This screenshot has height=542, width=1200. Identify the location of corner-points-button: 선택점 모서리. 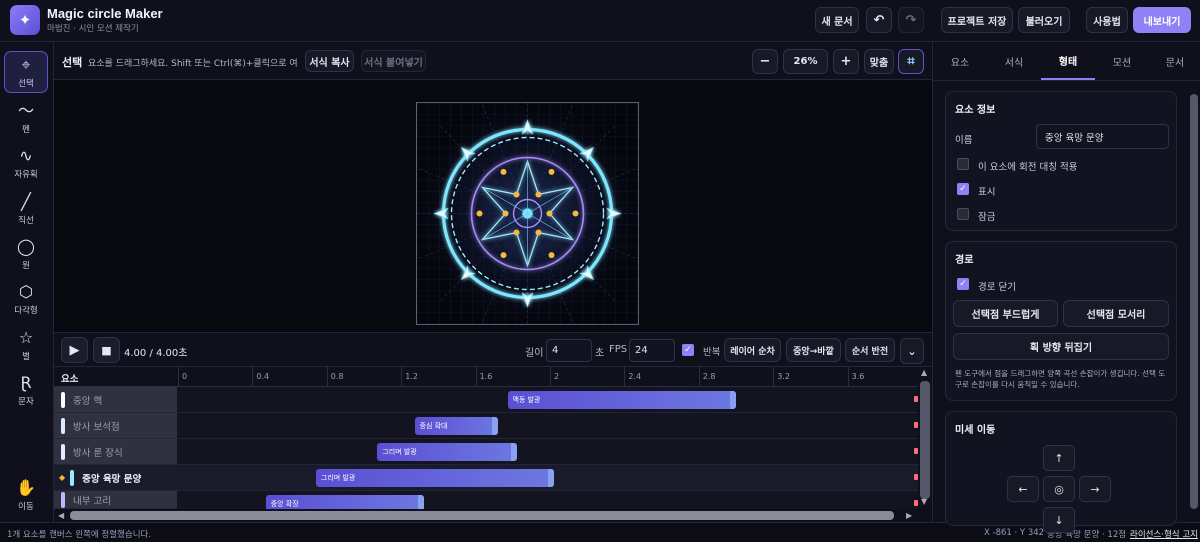
(1116, 313).